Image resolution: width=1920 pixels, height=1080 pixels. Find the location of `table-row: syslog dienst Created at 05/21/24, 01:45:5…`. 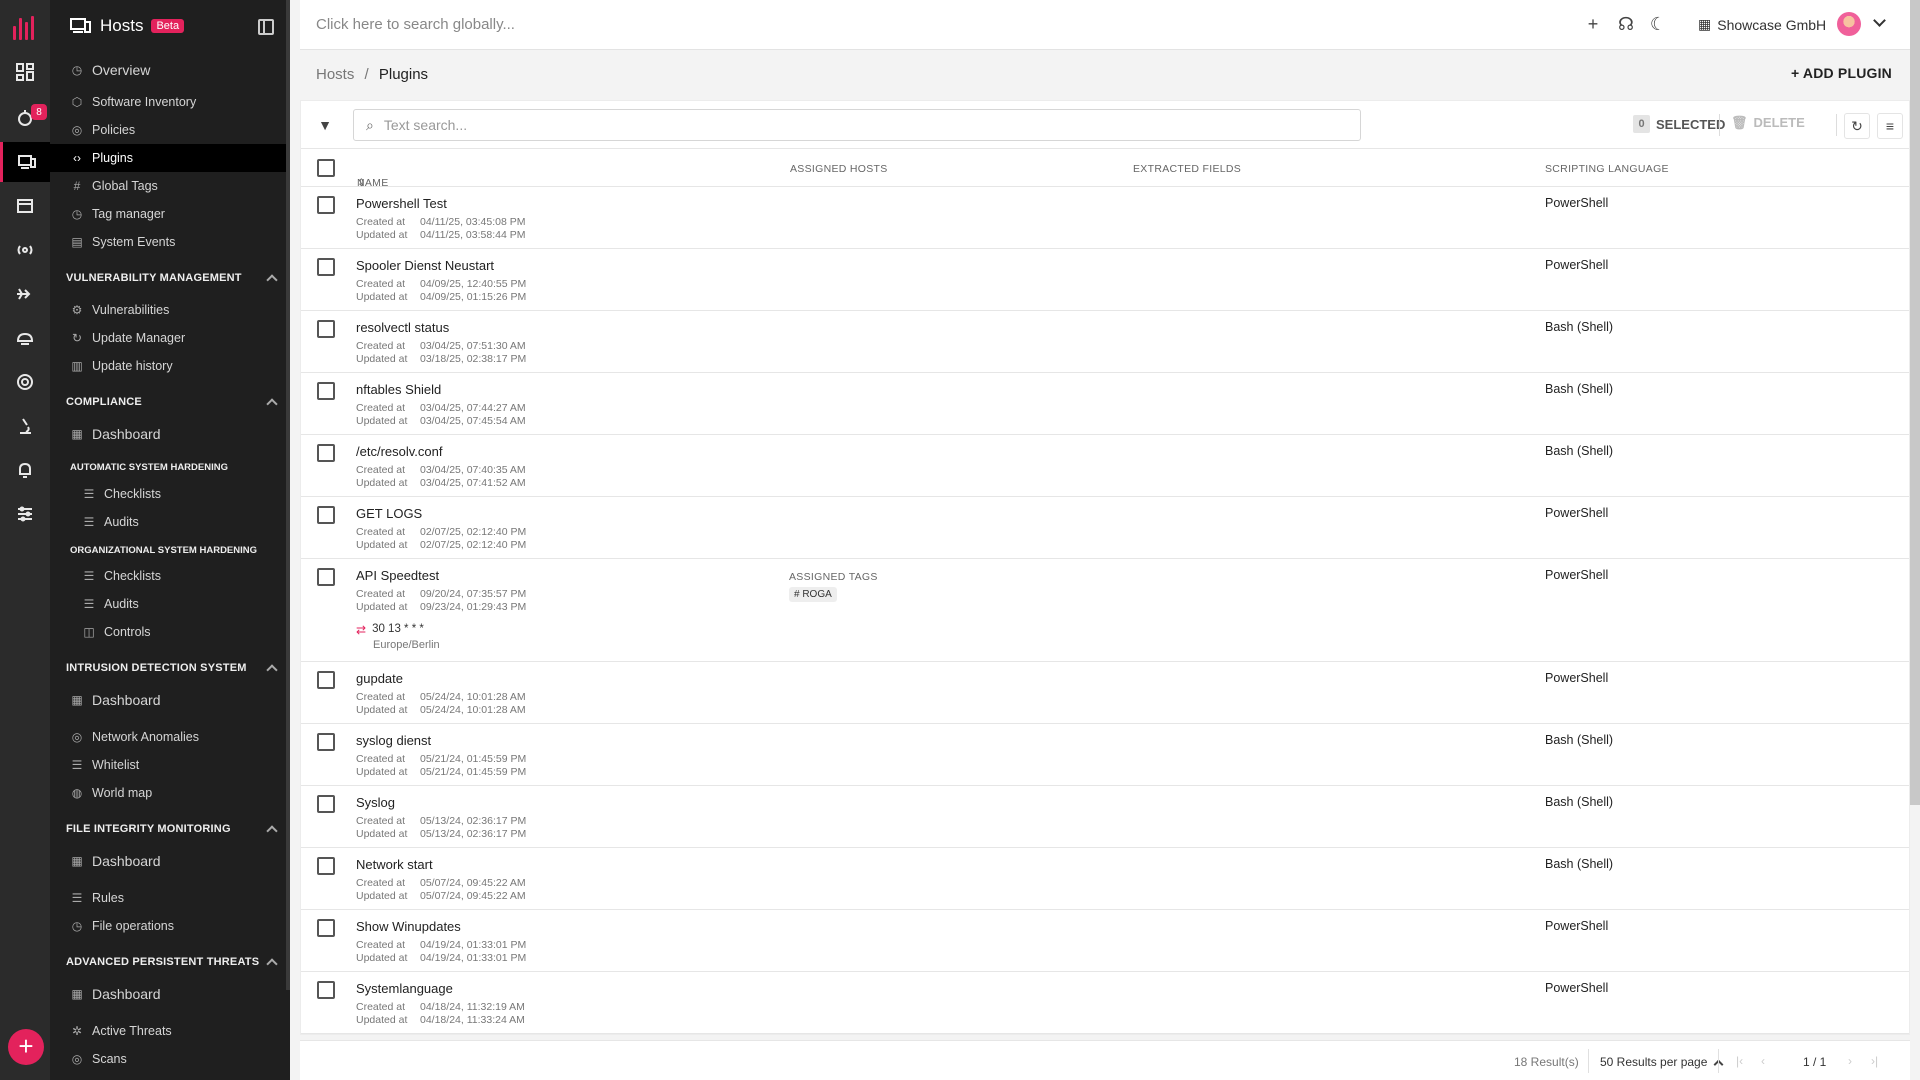

table-row: syslog dienst Created at 05/21/24, 01:45:5… is located at coordinates (1105, 755).